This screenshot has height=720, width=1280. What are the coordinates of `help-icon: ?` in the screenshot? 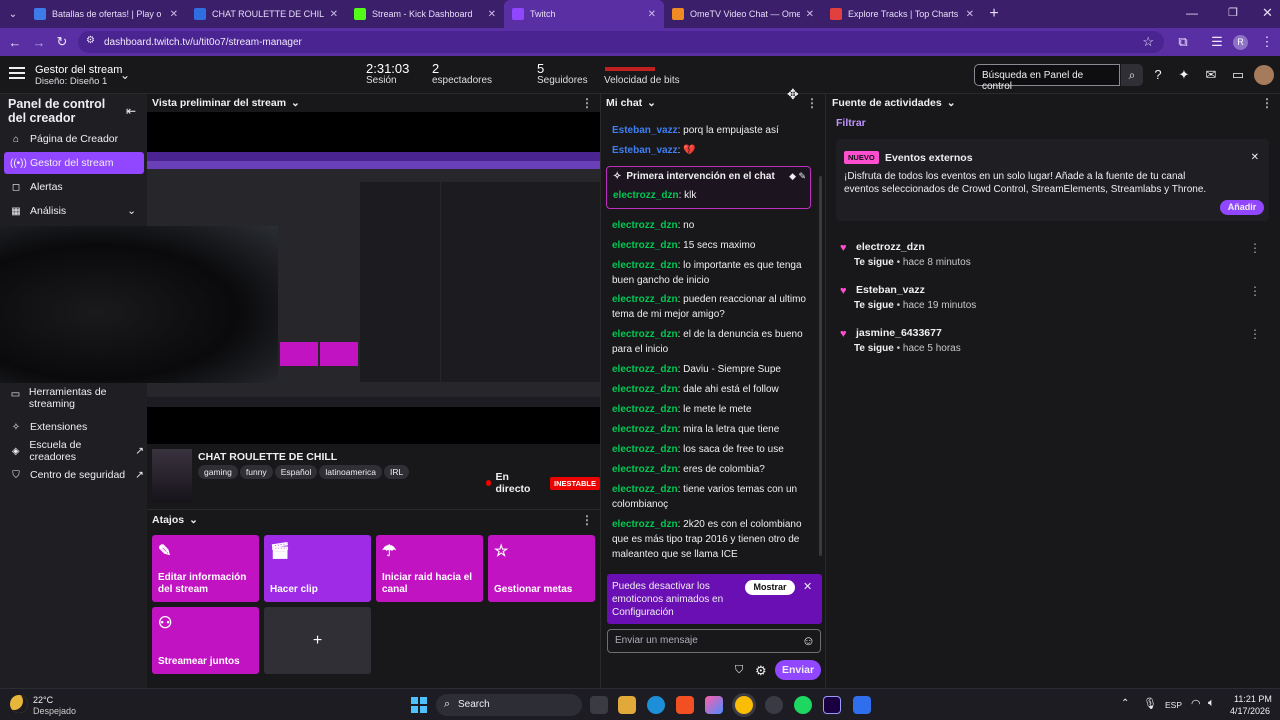 It's located at (1158, 75).